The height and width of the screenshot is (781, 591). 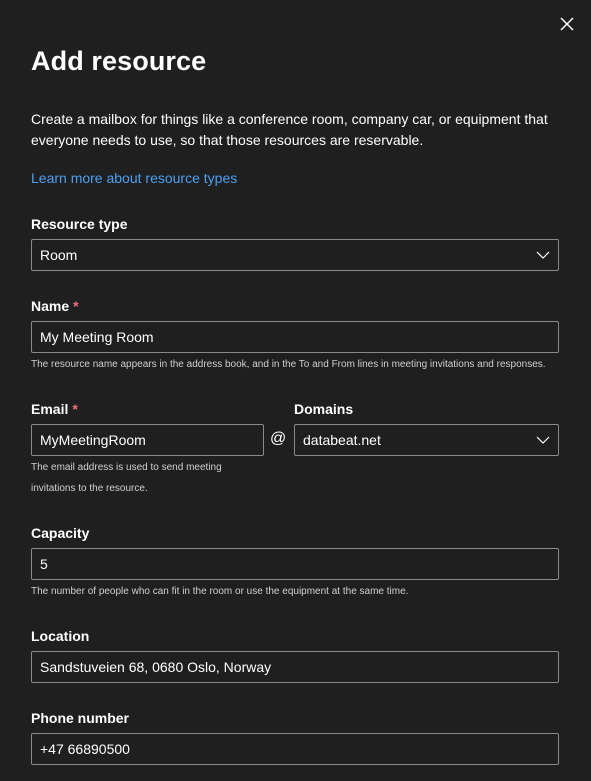 I want to click on email-input, so click(x=147, y=440).